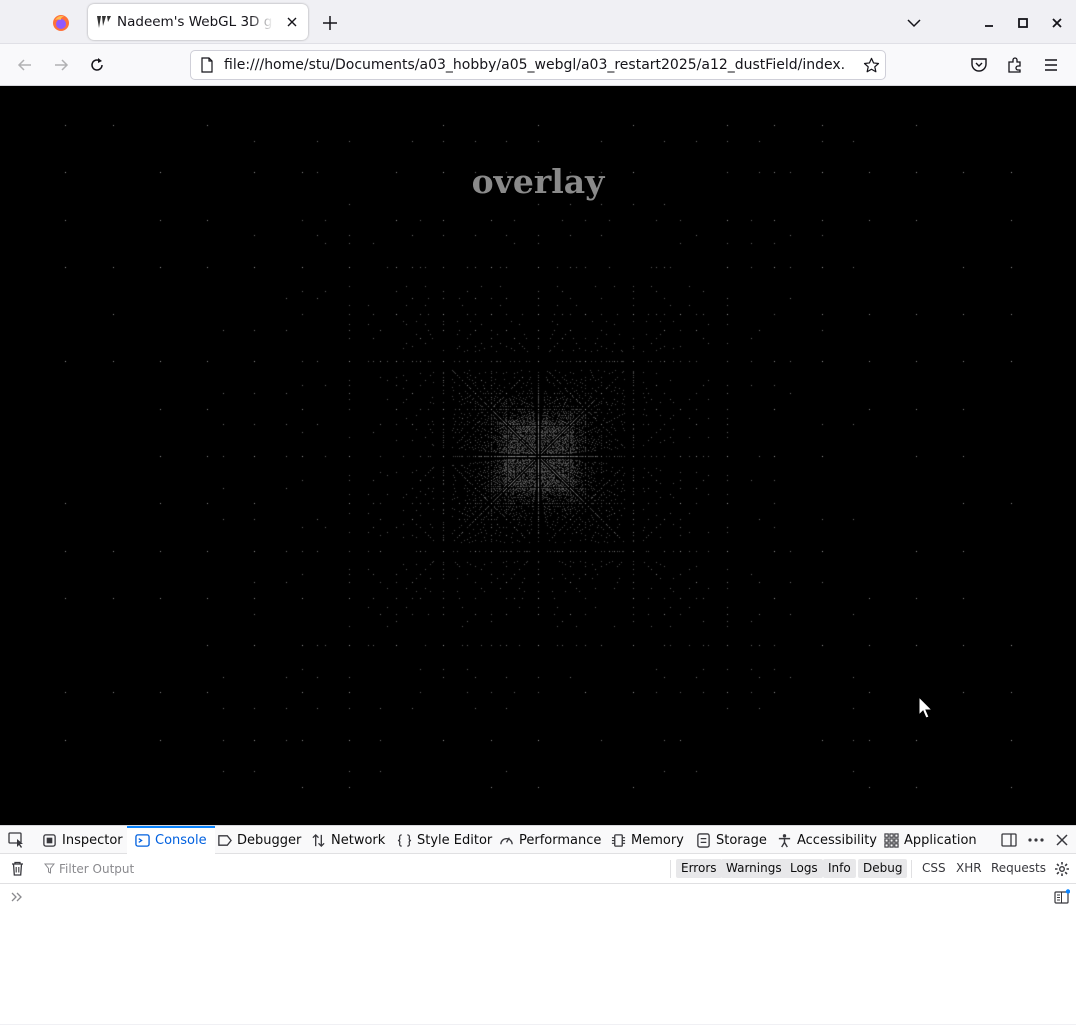  What do you see at coordinates (61, 23) in the screenshot?
I see `firefox-view-icon` at bounding box center [61, 23].